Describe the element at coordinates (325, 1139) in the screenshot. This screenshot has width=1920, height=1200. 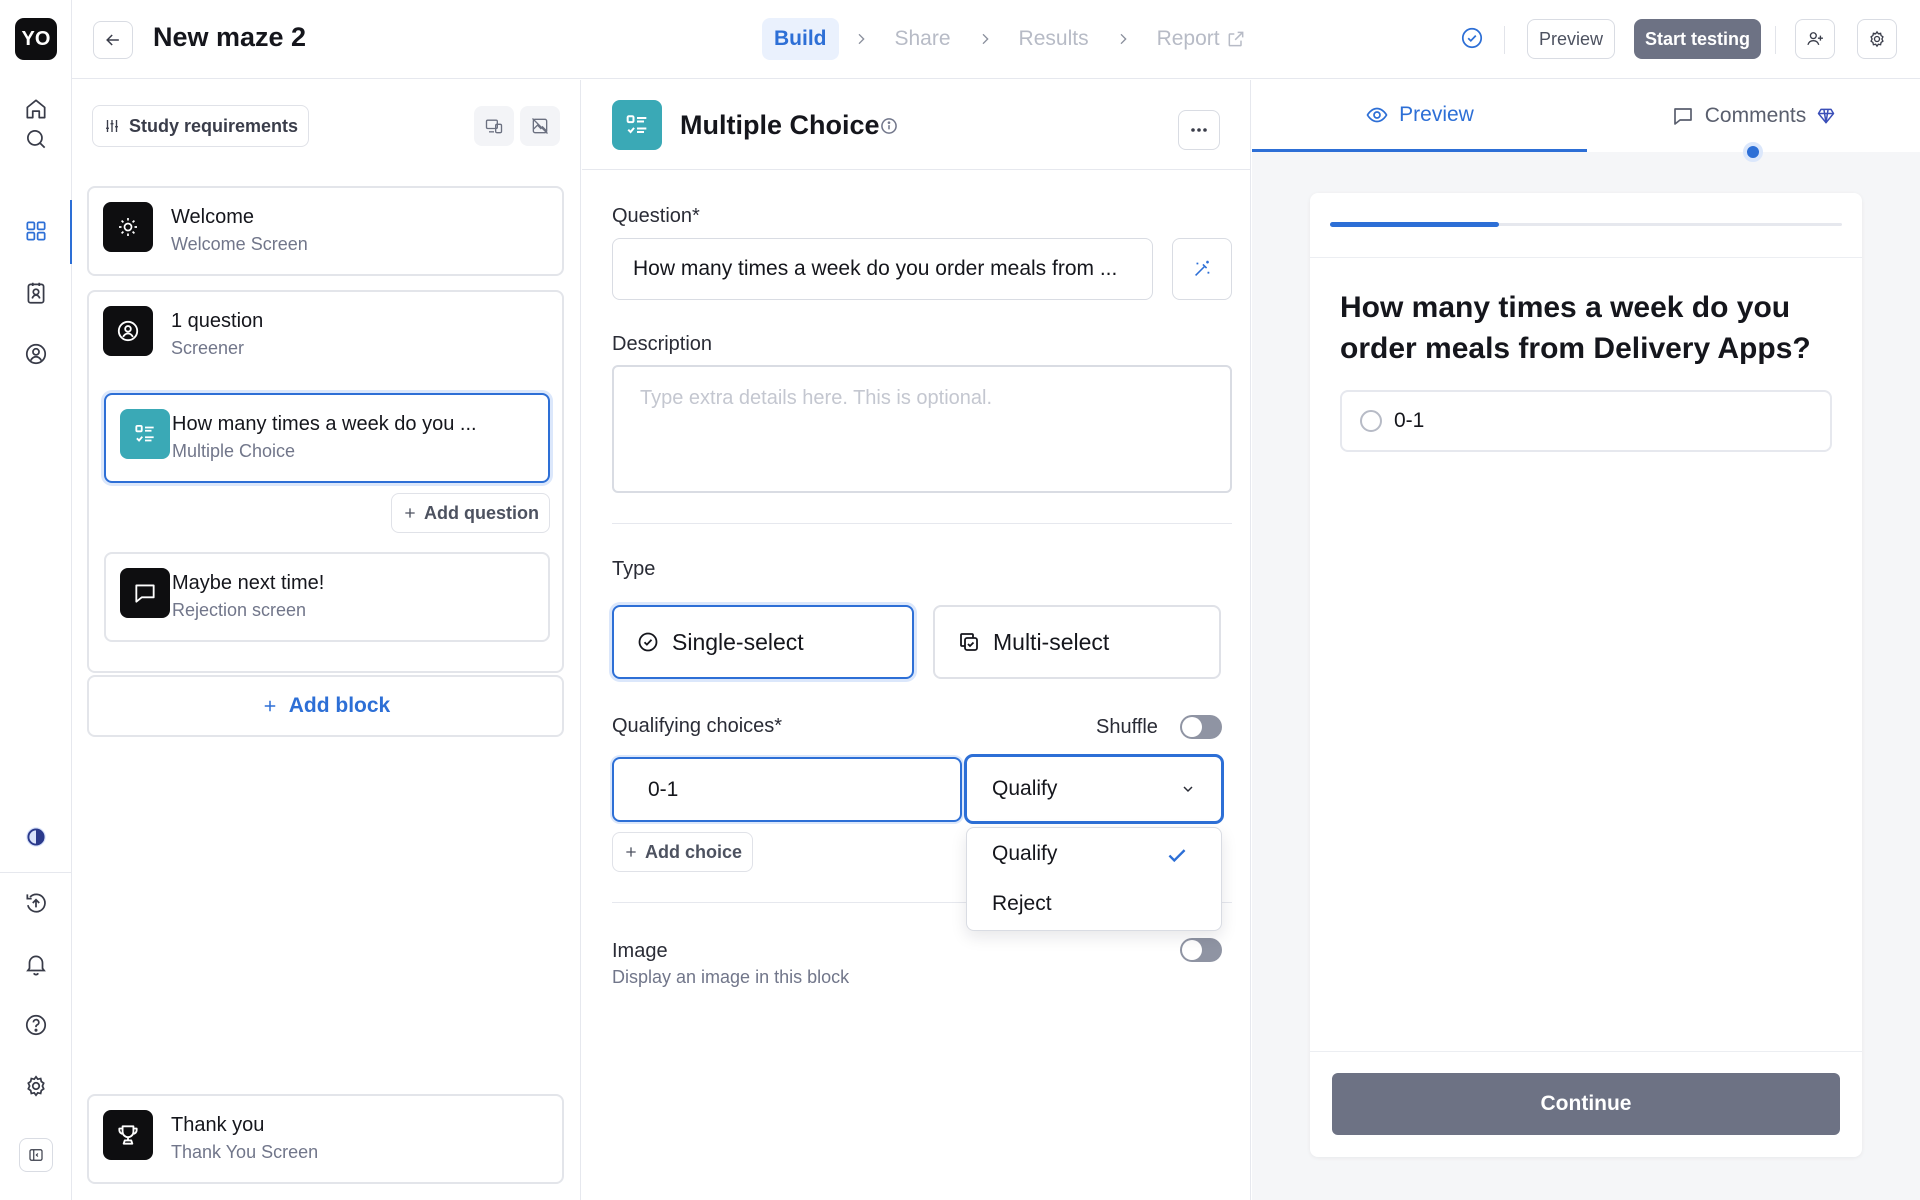
I see `block-thank-you: Thank you Thank You Screen` at that location.